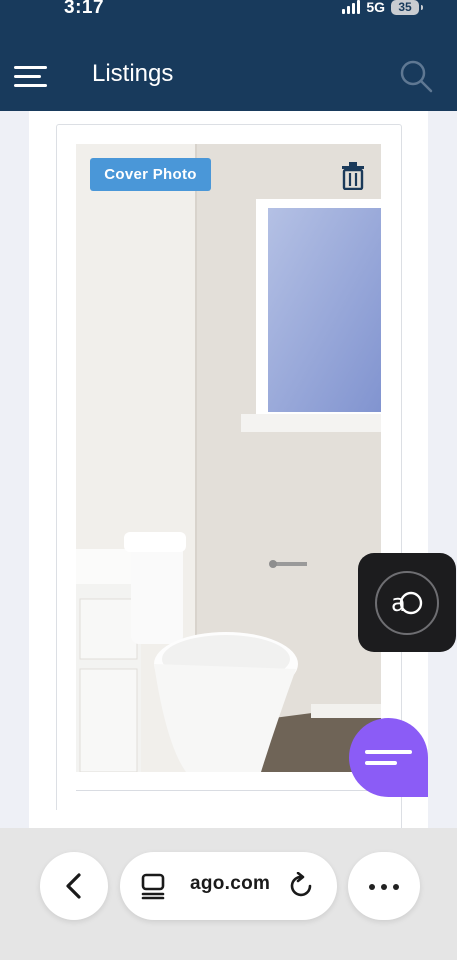 This screenshot has height=960, width=457. I want to click on url-text: ago.com, so click(230, 883).